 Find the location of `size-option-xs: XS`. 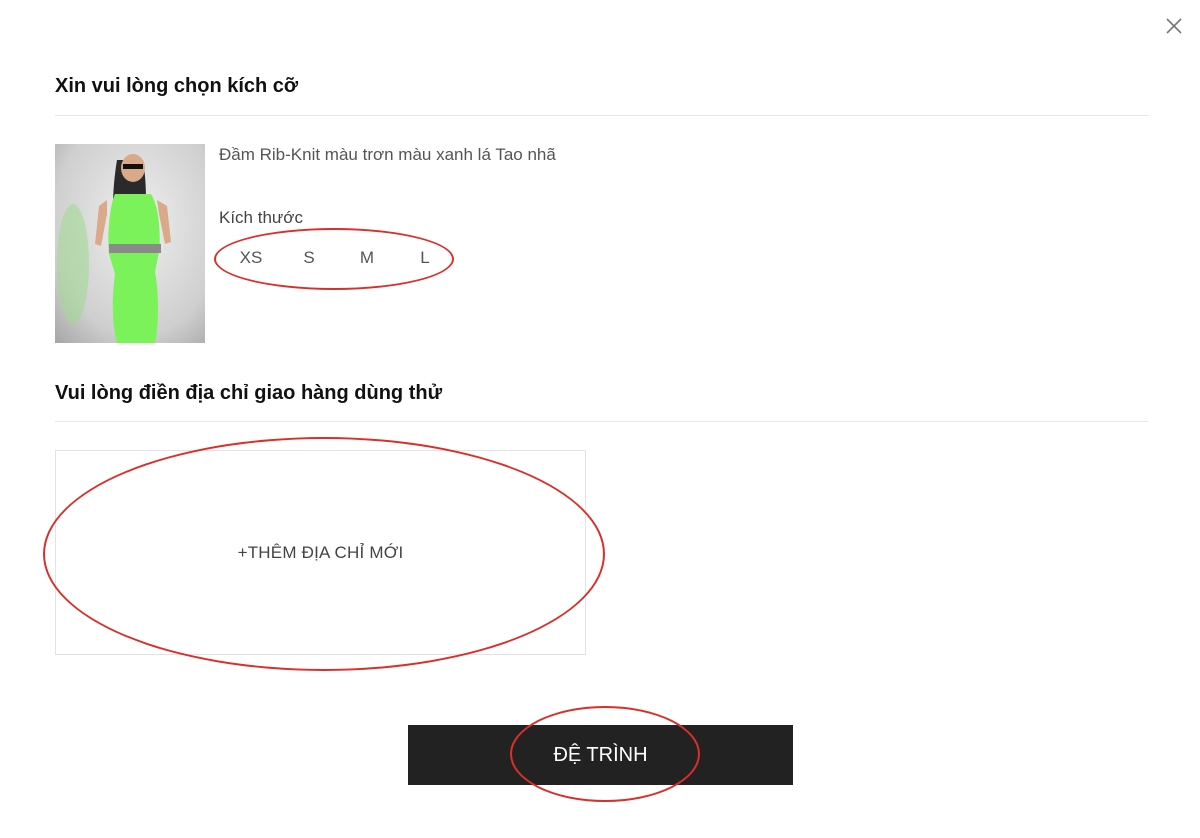

size-option-xs: XS is located at coordinates (251, 258).